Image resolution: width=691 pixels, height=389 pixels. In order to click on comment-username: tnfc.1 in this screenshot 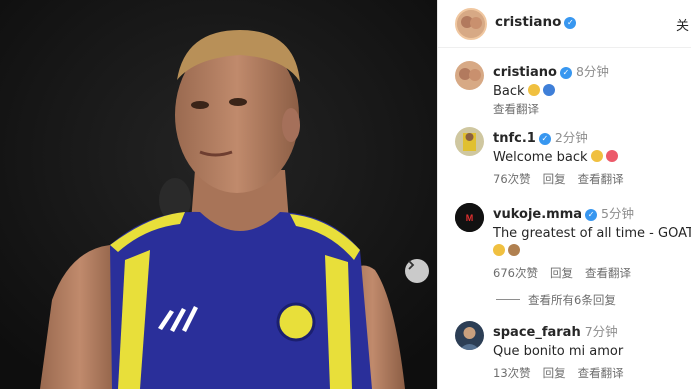, I will do `click(514, 138)`.